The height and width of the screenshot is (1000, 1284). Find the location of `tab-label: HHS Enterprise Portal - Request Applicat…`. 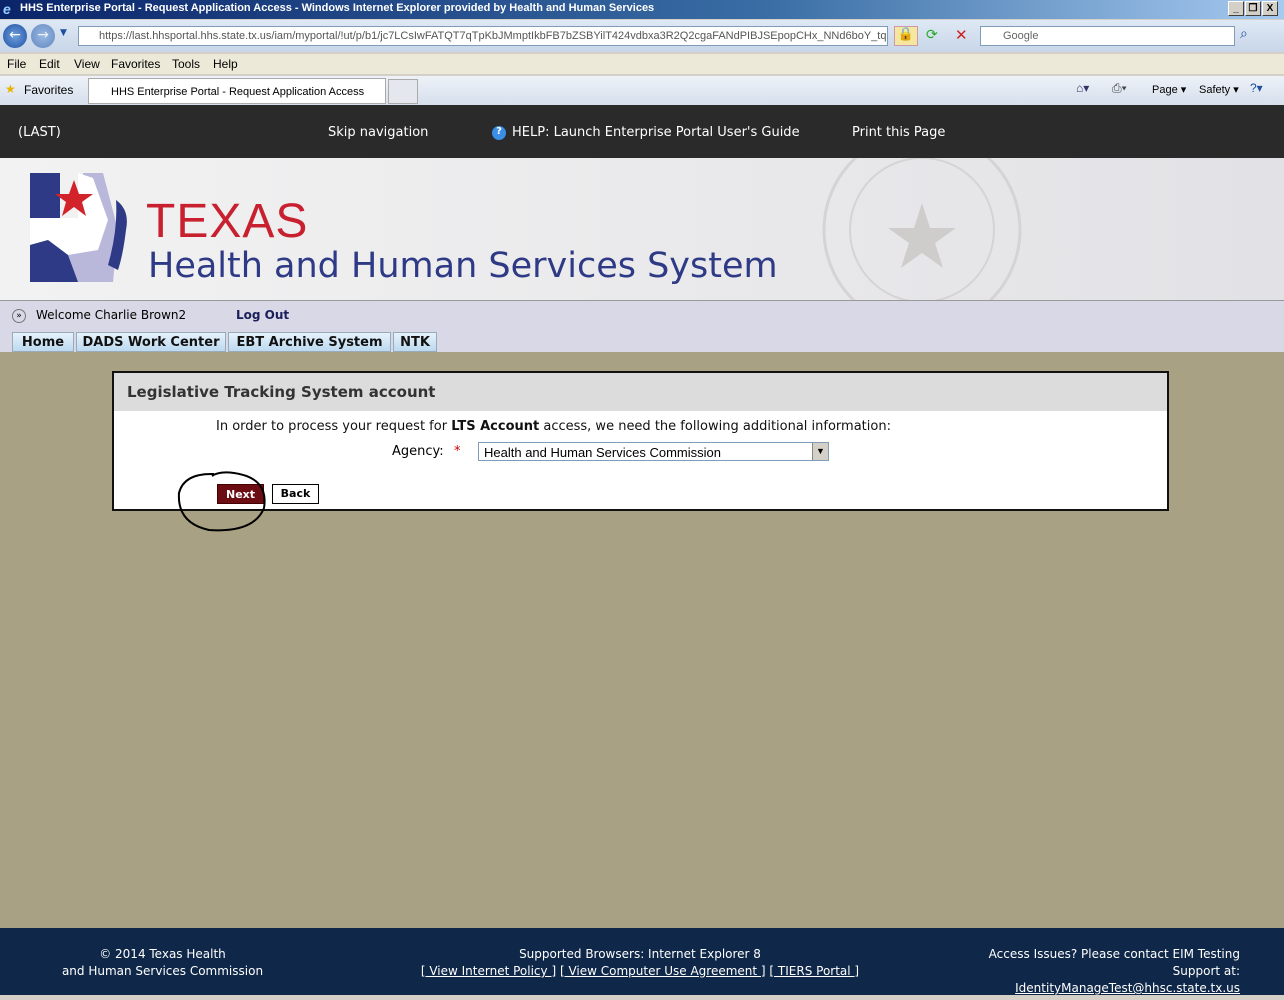

tab-label: HHS Enterprise Portal - Request Applicat… is located at coordinates (238, 92).